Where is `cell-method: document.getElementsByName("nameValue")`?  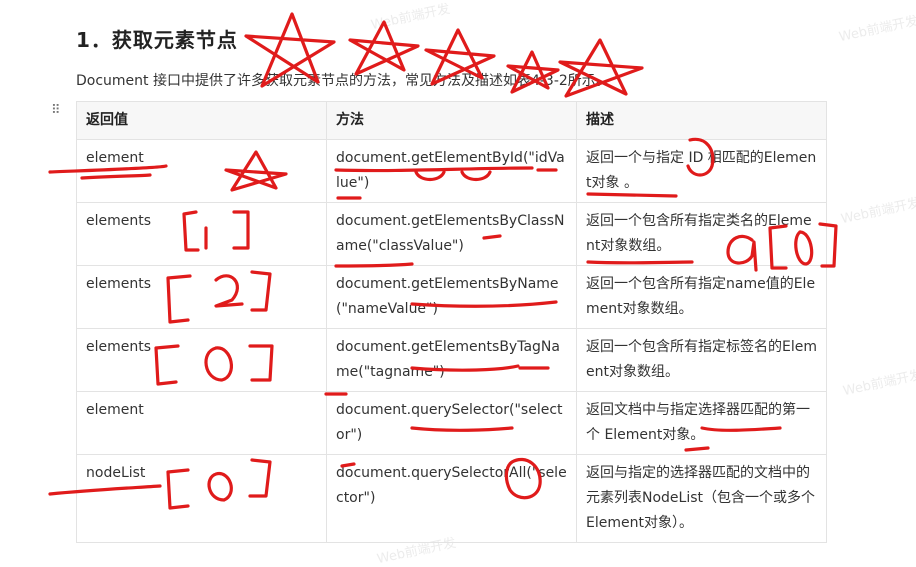
cell-method: document.getElementsByName("nameValue") is located at coordinates (451, 297).